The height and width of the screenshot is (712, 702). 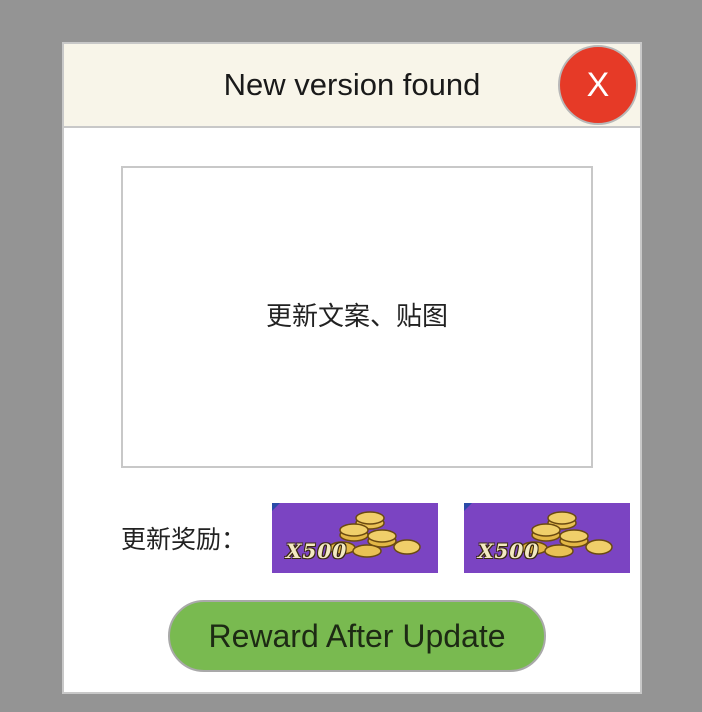 I want to click on dialog-header: New version found, so click(x=352, y=86).